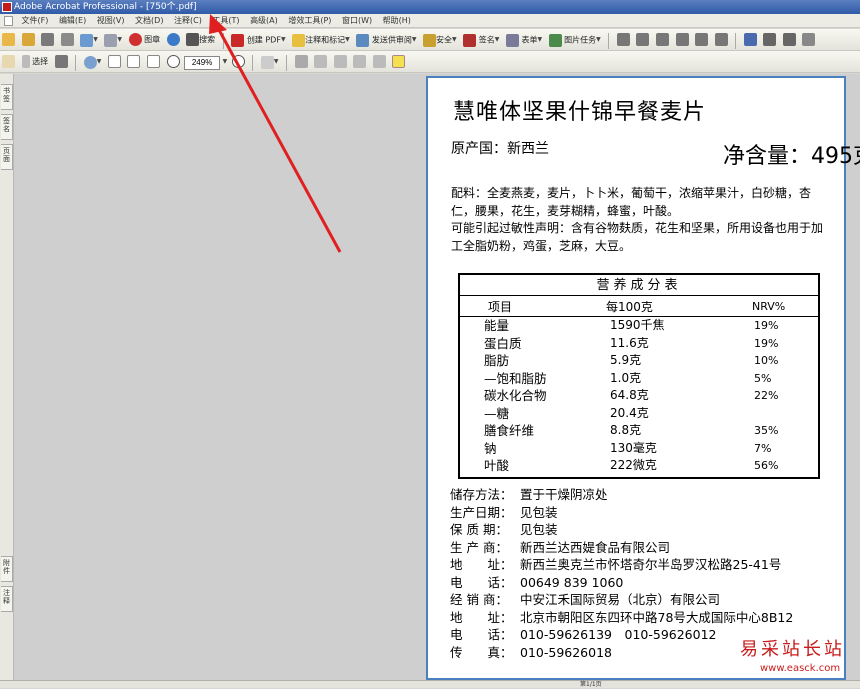 The image size is (860, 689). I want to click on info-line: 保 质 期： 见包装, so click(504, 530).